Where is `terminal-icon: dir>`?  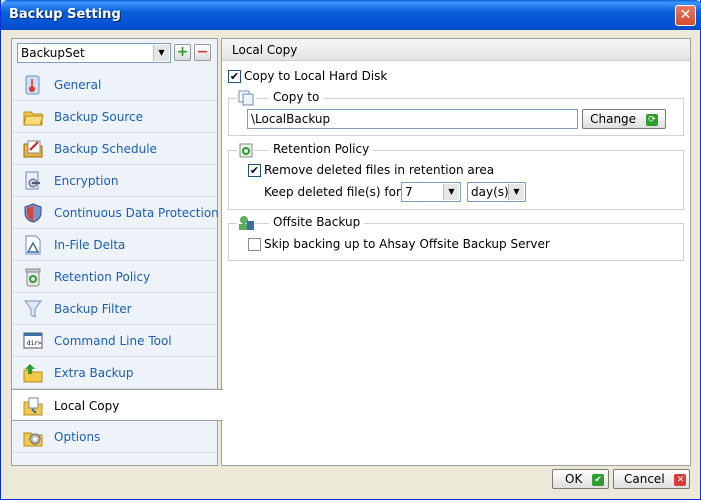
terminal-icon: dir> is located at coordinates (33, 341).